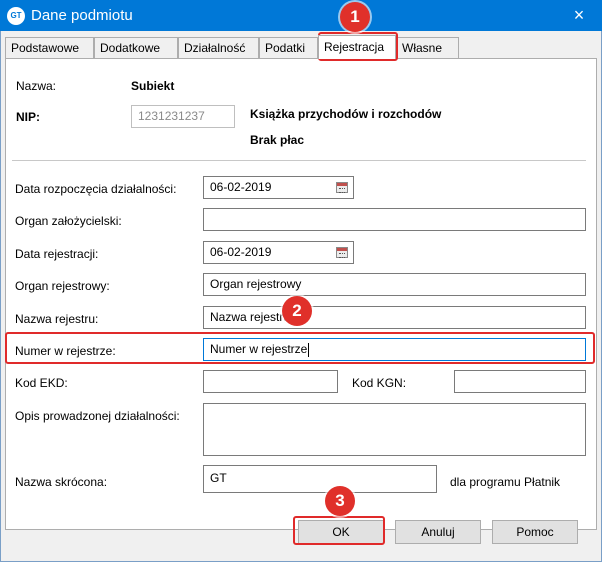 This screenshot has height=562, width=602. Describe the element at coordinates (346, 114) in the screenshot. I see `ksiegowosc-type: Książka przychodów i rozchodów` at that location.